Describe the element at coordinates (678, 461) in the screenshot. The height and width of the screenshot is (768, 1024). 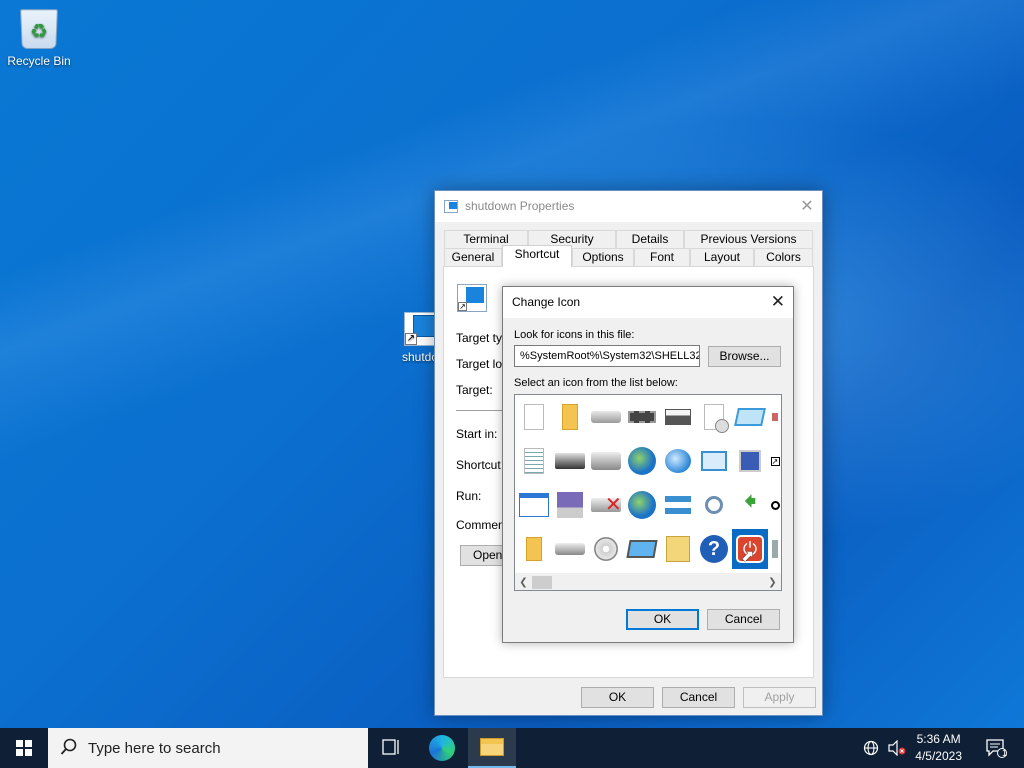
I see `network-globe-icon` at that location.